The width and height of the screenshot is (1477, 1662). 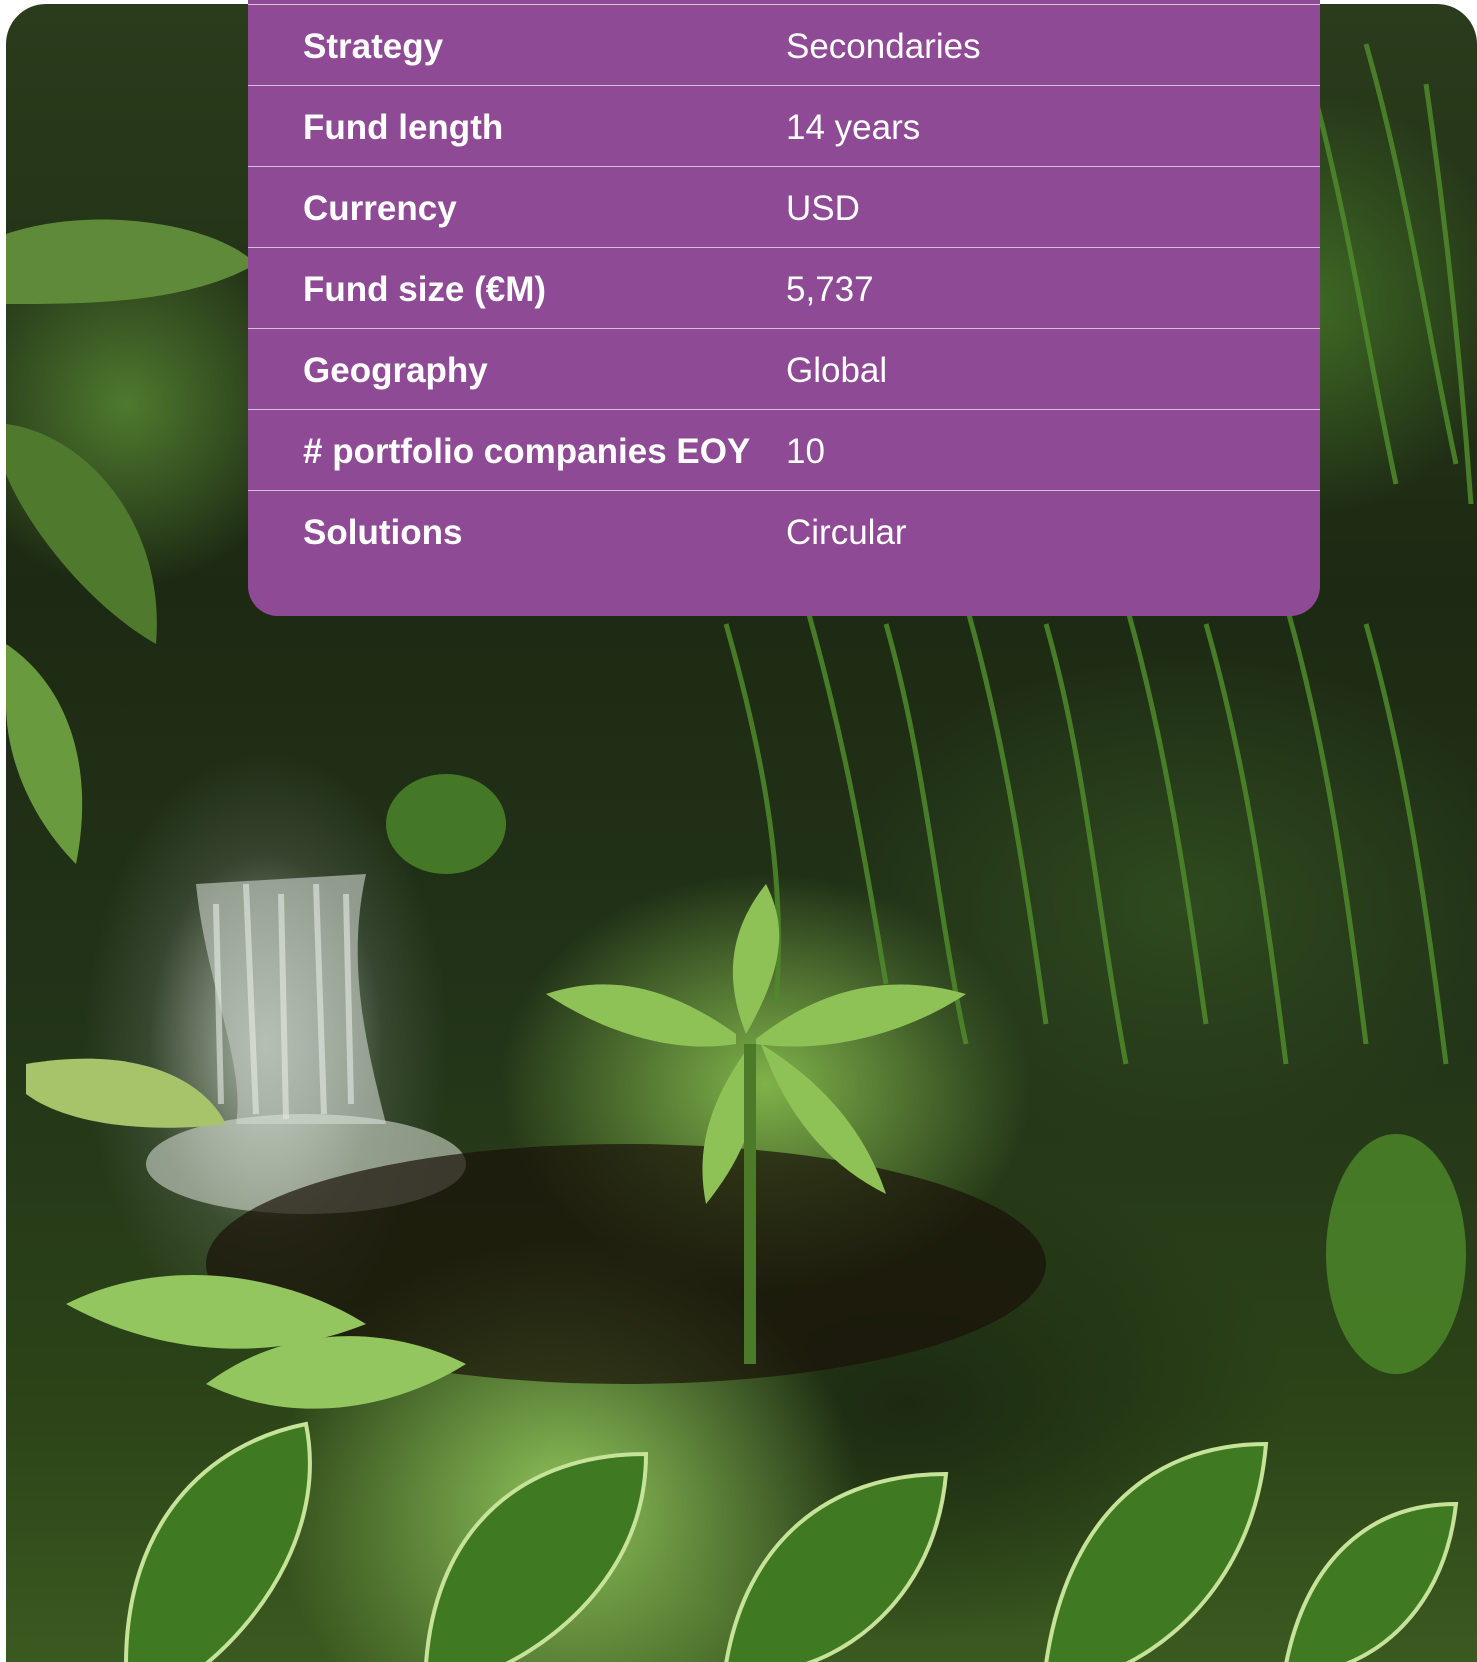 I want to click on row-label: Solutions, so click(x=383, y=532).